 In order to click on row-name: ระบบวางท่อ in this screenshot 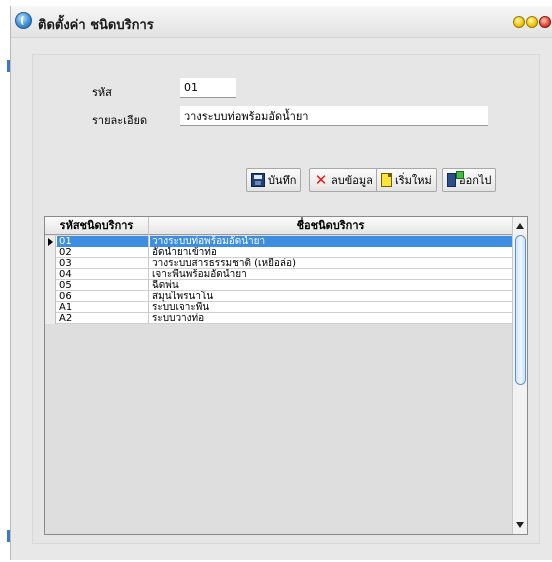, I will do `click(331, 318)`.